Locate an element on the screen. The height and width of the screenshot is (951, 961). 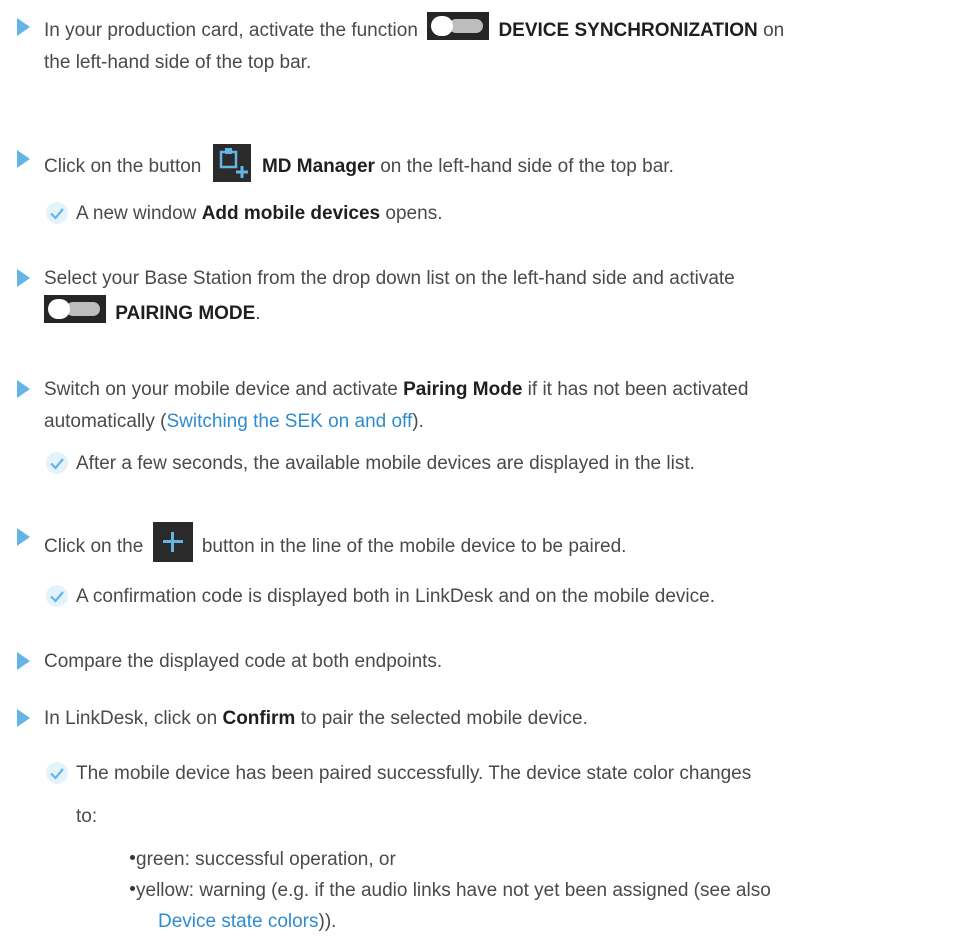
step-text: on is located at coordinates (774, 30).